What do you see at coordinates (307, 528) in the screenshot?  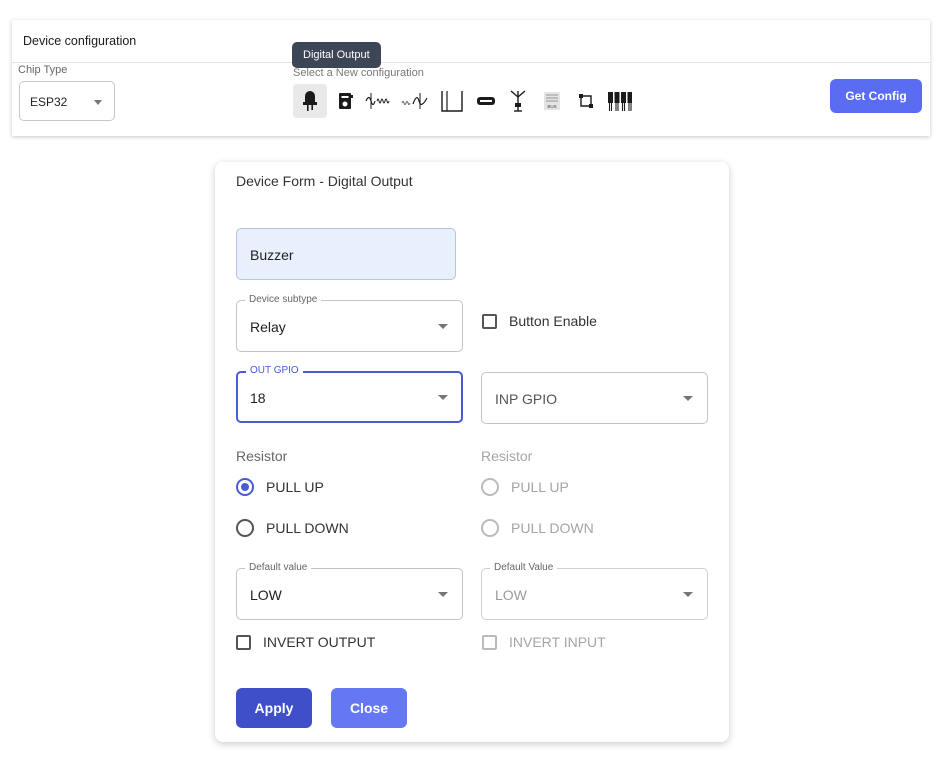 I see `pull-down-label-output: PULL DOWN` at bounding box center [307, 528].